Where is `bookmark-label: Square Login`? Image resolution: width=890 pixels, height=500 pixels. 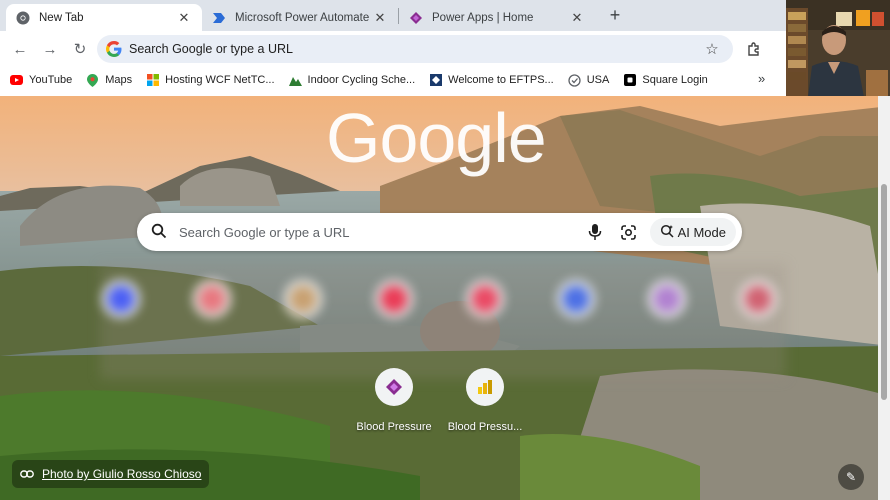 bookmark-label: Square Login is located at coordinates (675, 80).